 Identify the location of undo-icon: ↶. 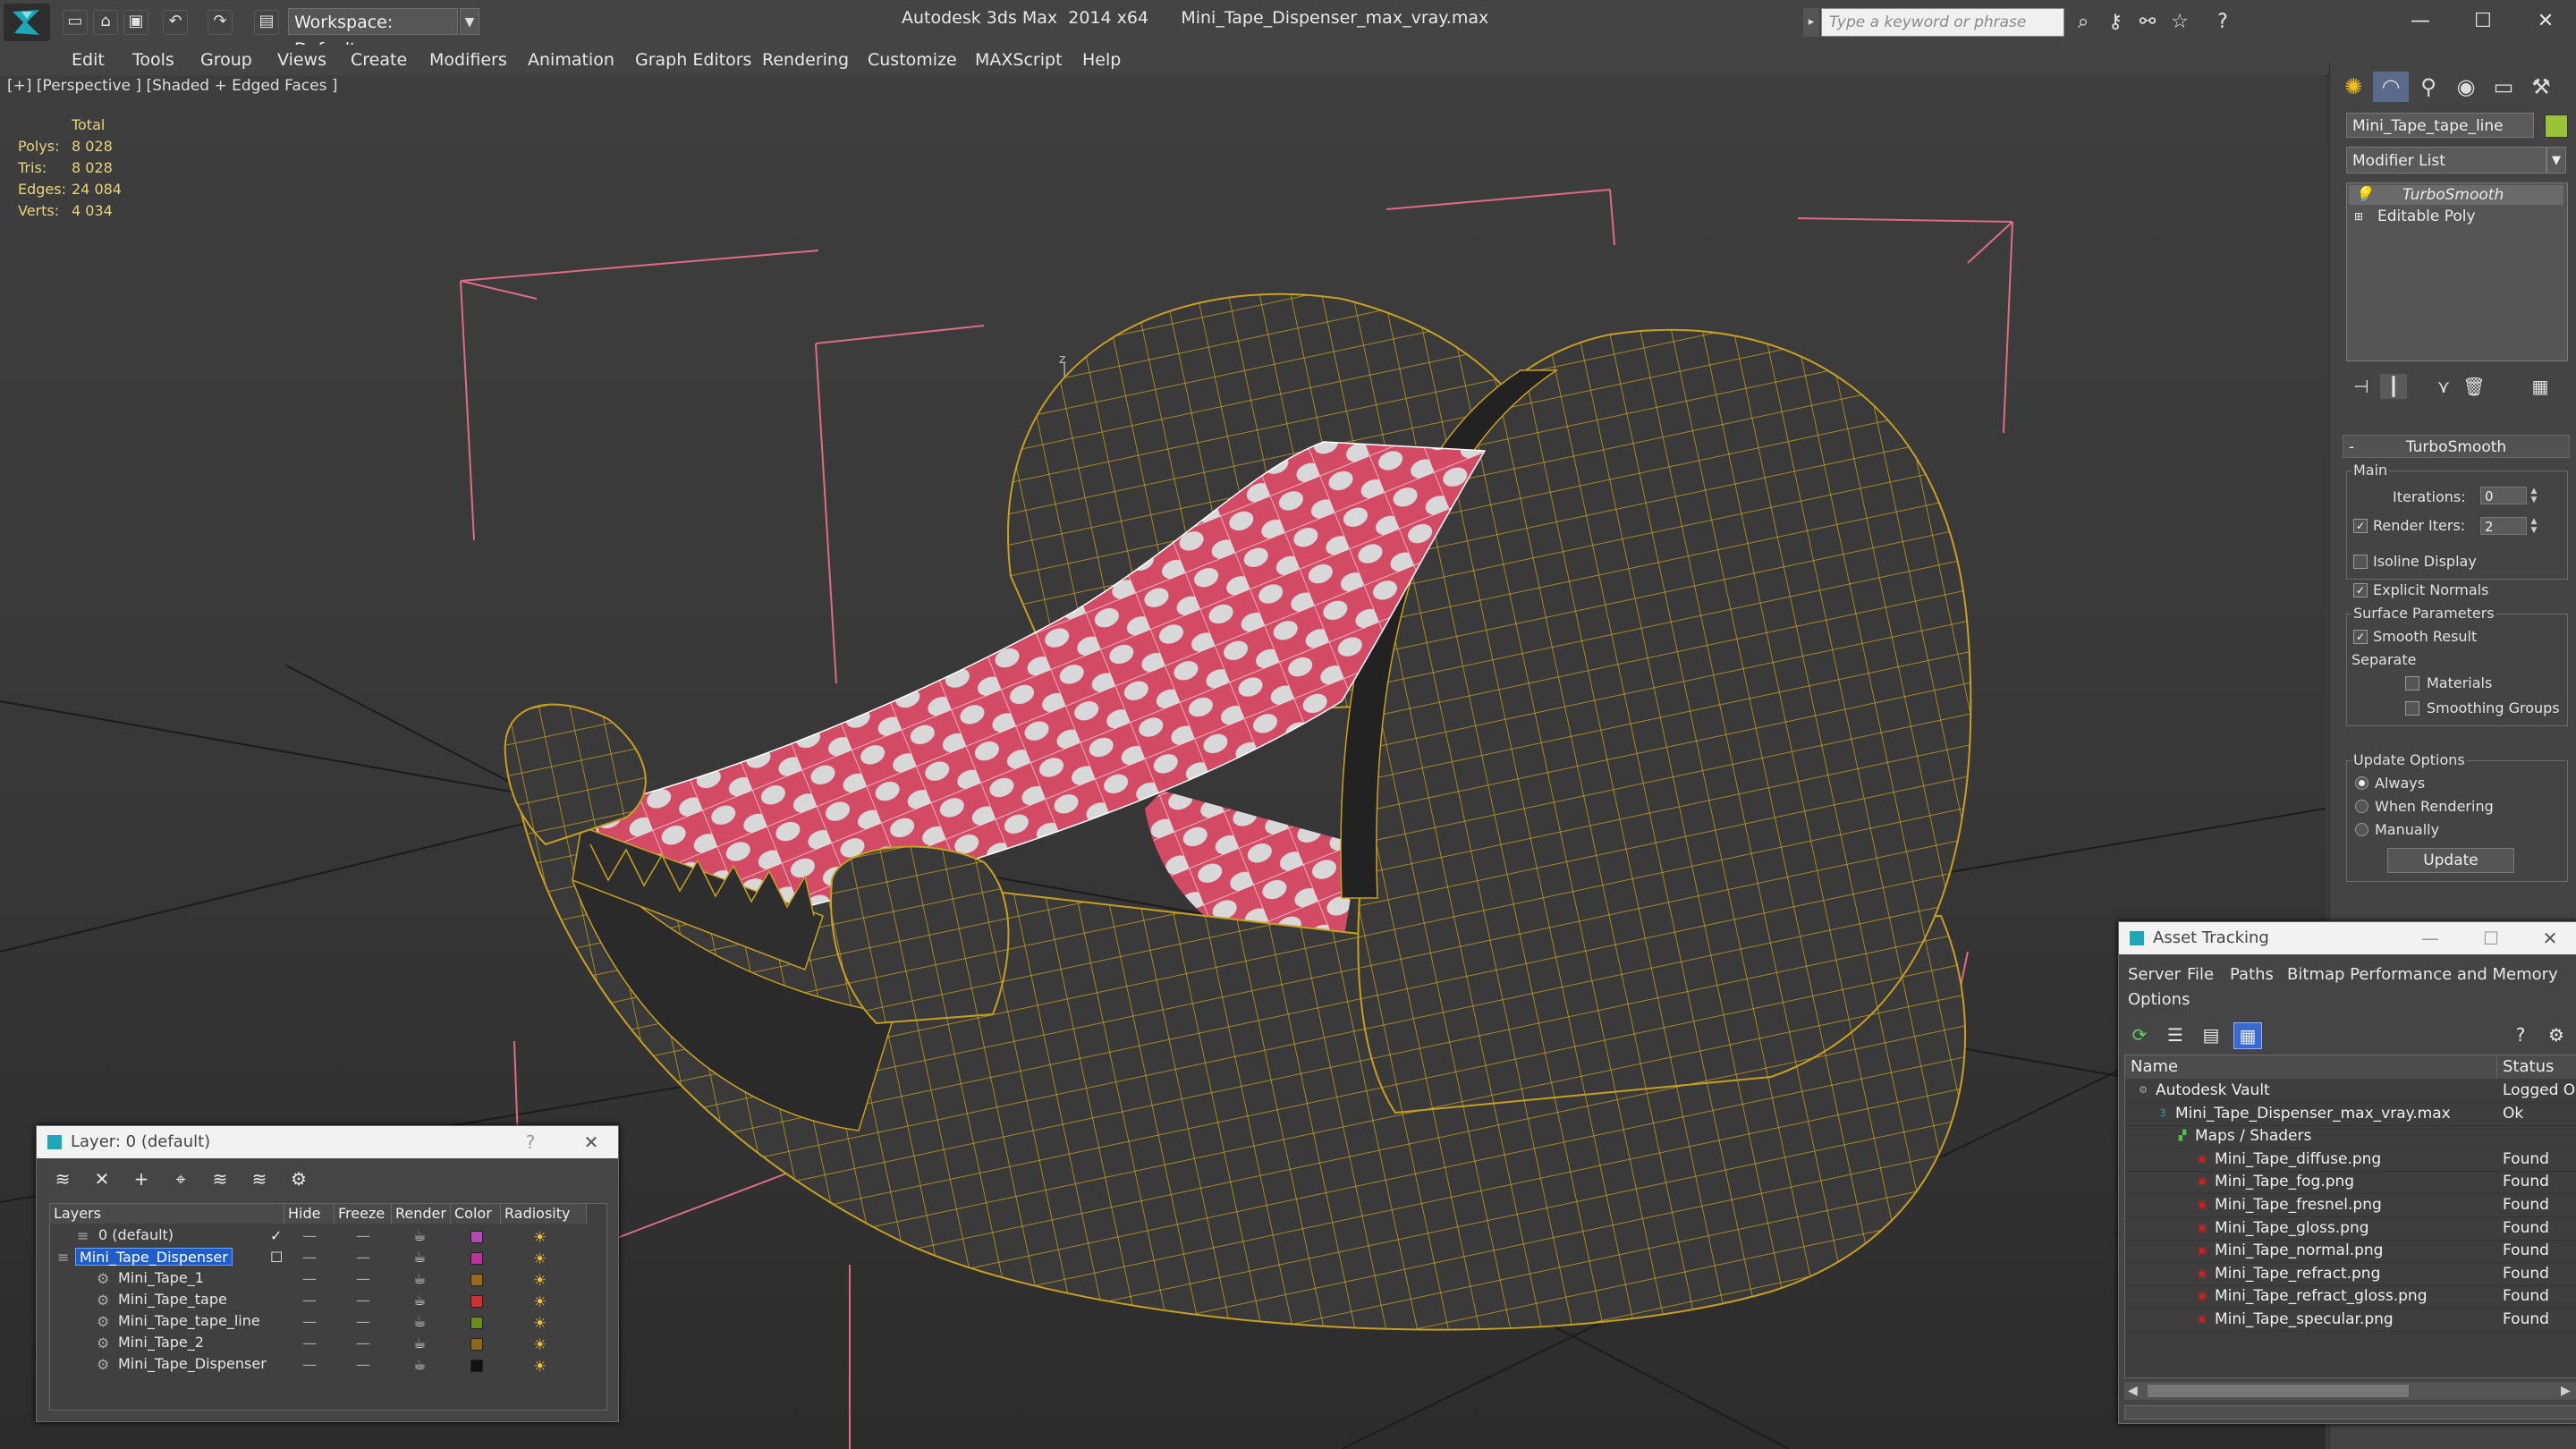
(175, 22).